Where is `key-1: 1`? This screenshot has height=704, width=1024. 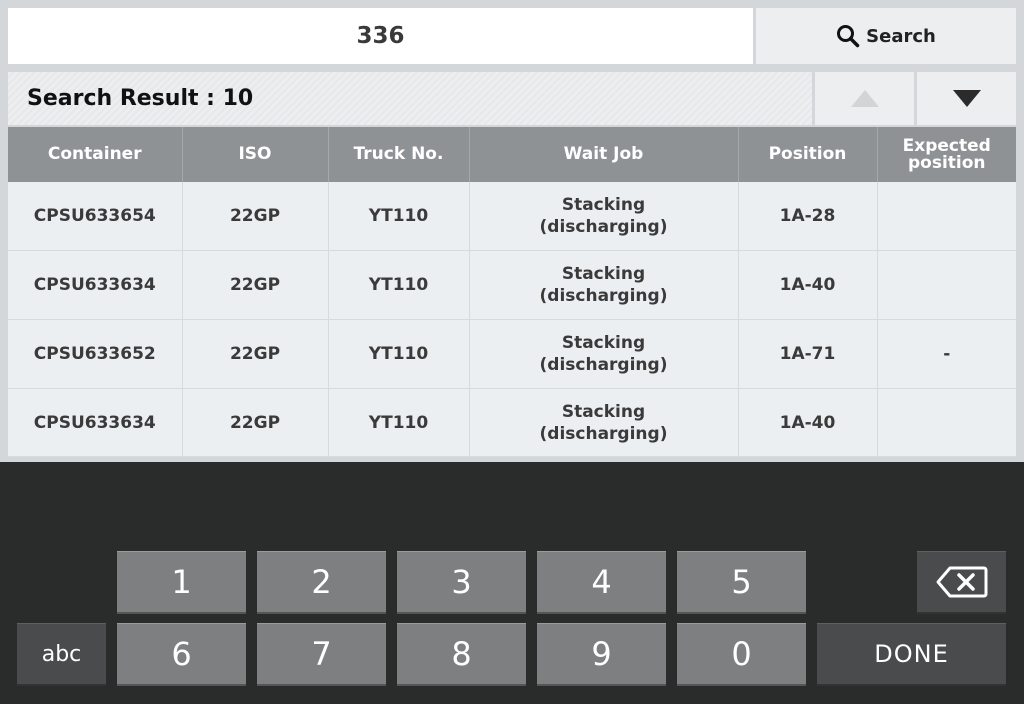 key-1: 1 is located at coordinates (181, 582).